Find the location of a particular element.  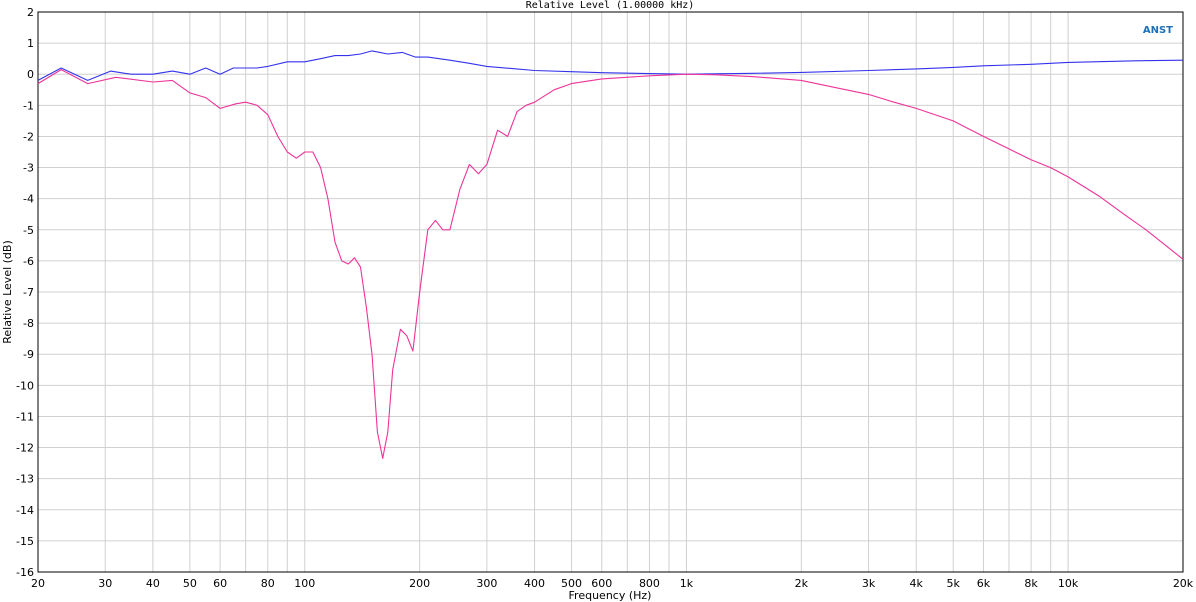

x-tick-label: 50 is located at coordinates (190, 583).